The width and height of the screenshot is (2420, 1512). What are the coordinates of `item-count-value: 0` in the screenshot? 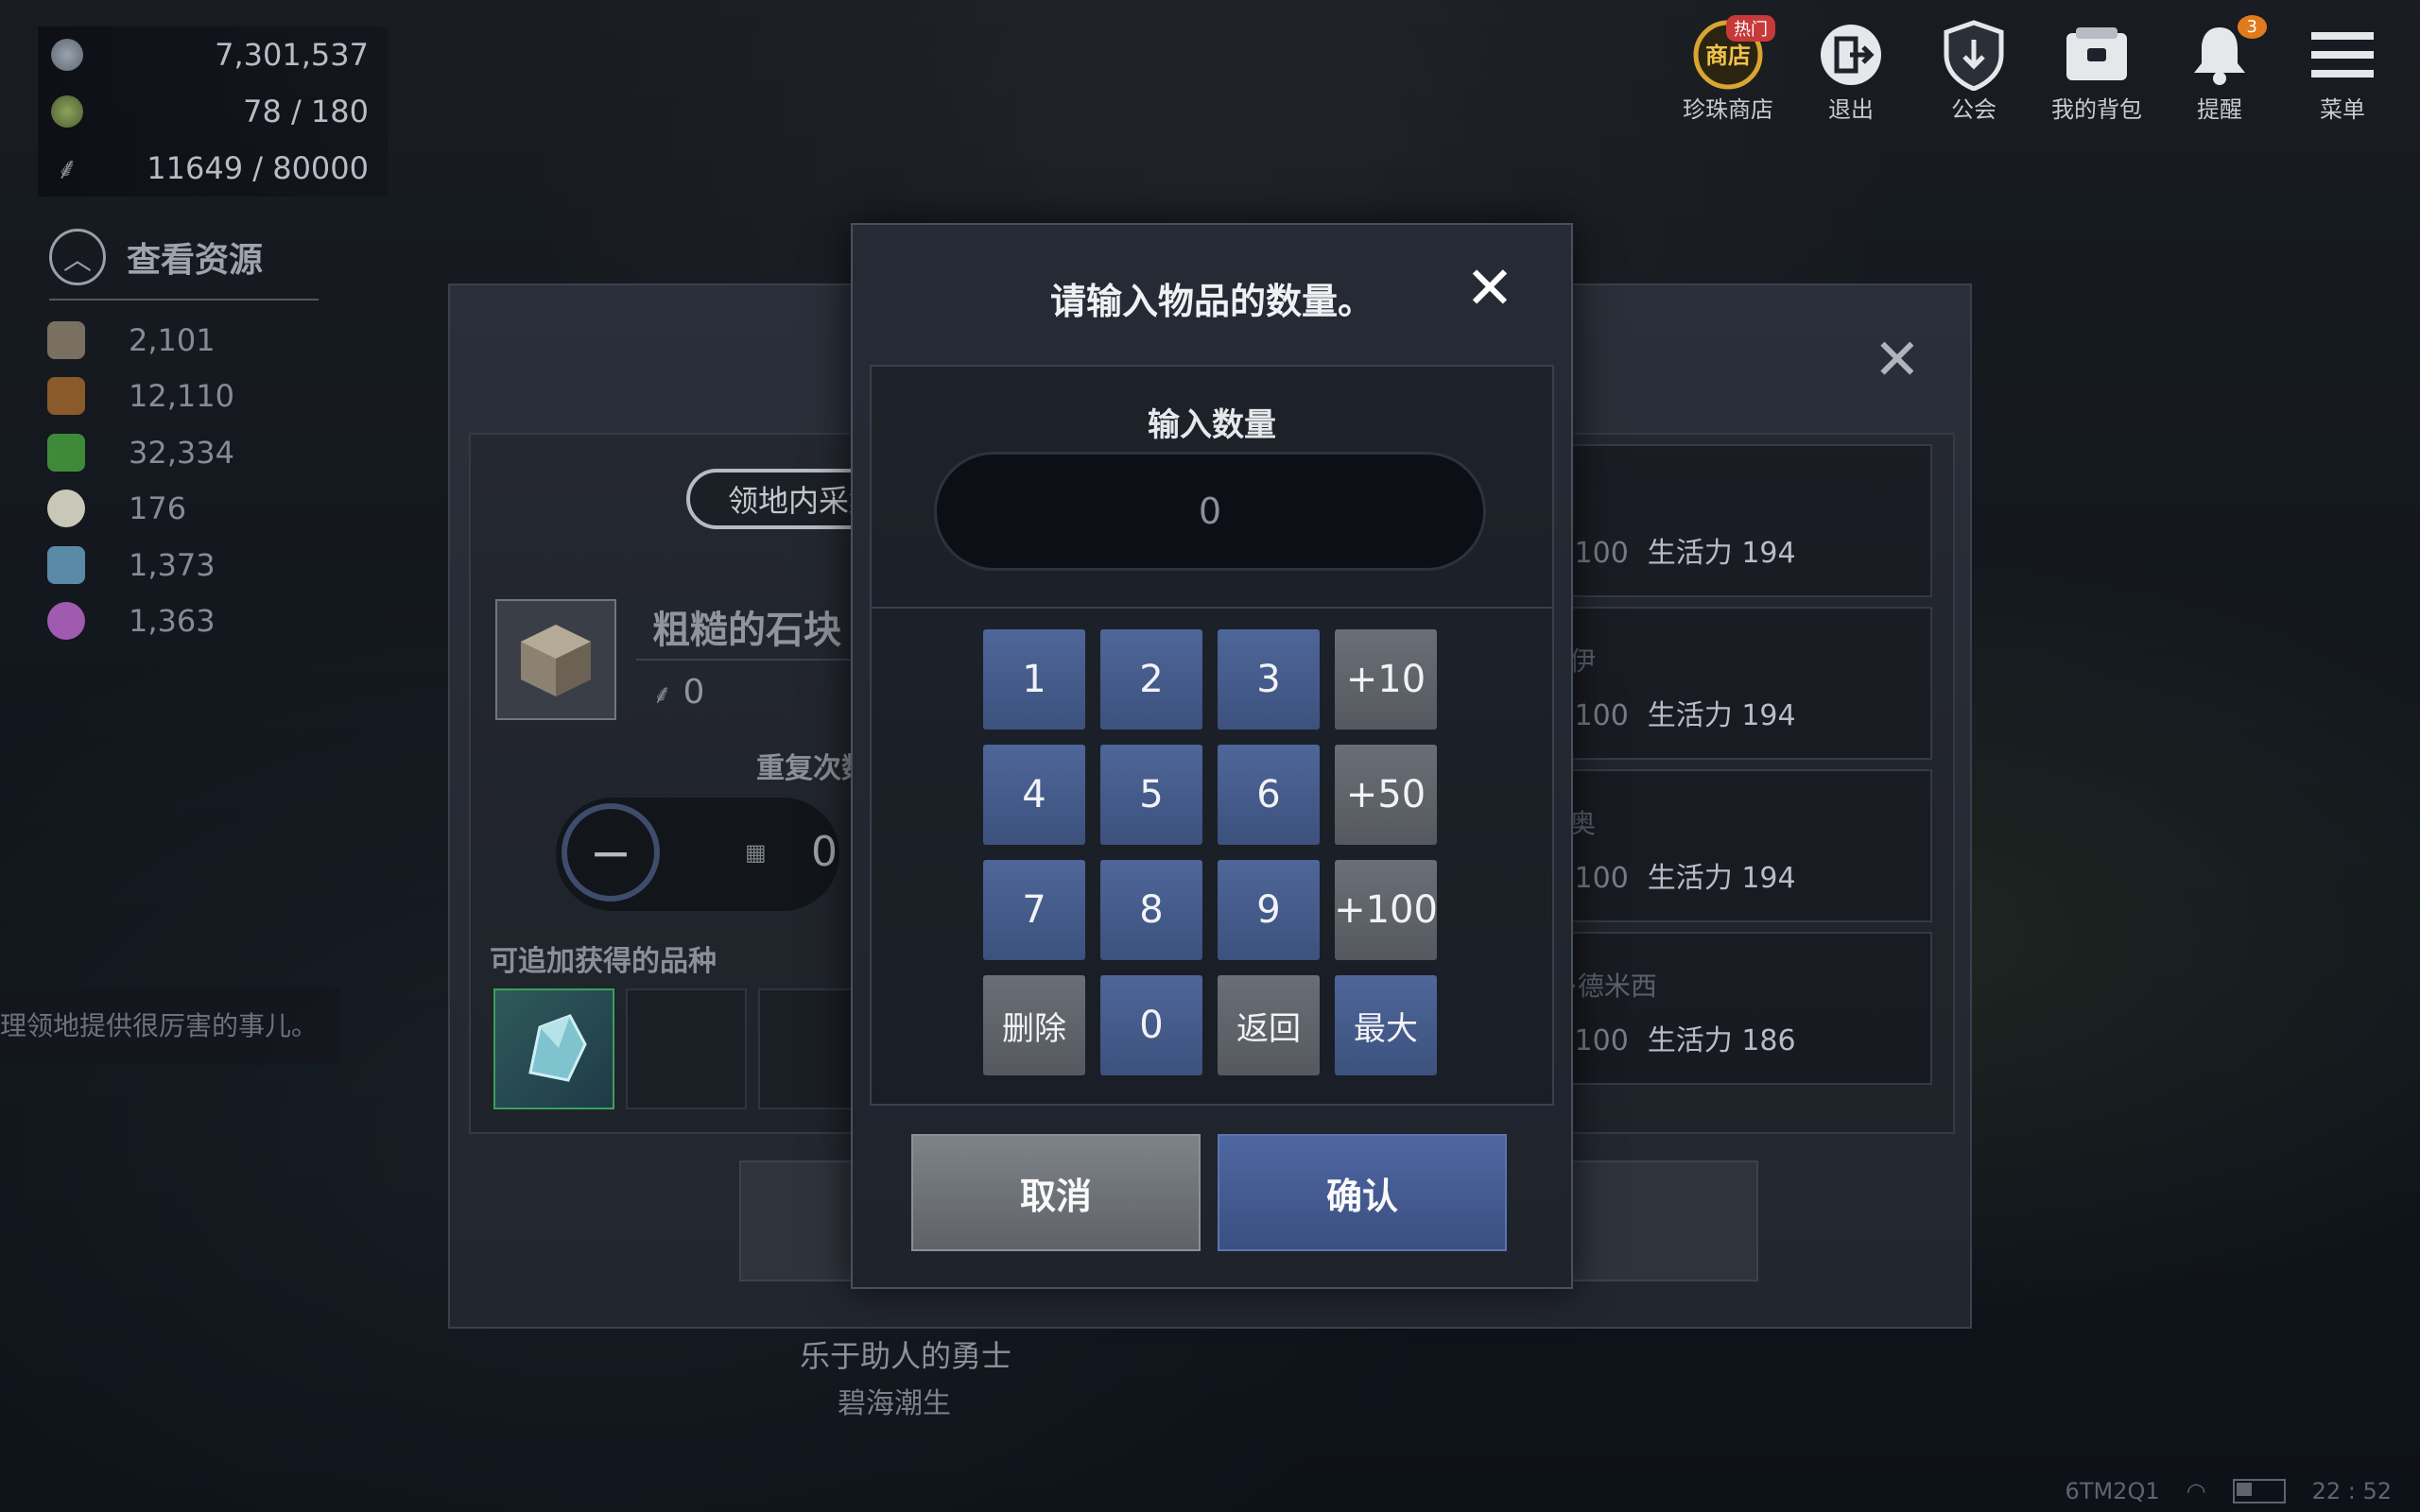 It's located at (694, 692).